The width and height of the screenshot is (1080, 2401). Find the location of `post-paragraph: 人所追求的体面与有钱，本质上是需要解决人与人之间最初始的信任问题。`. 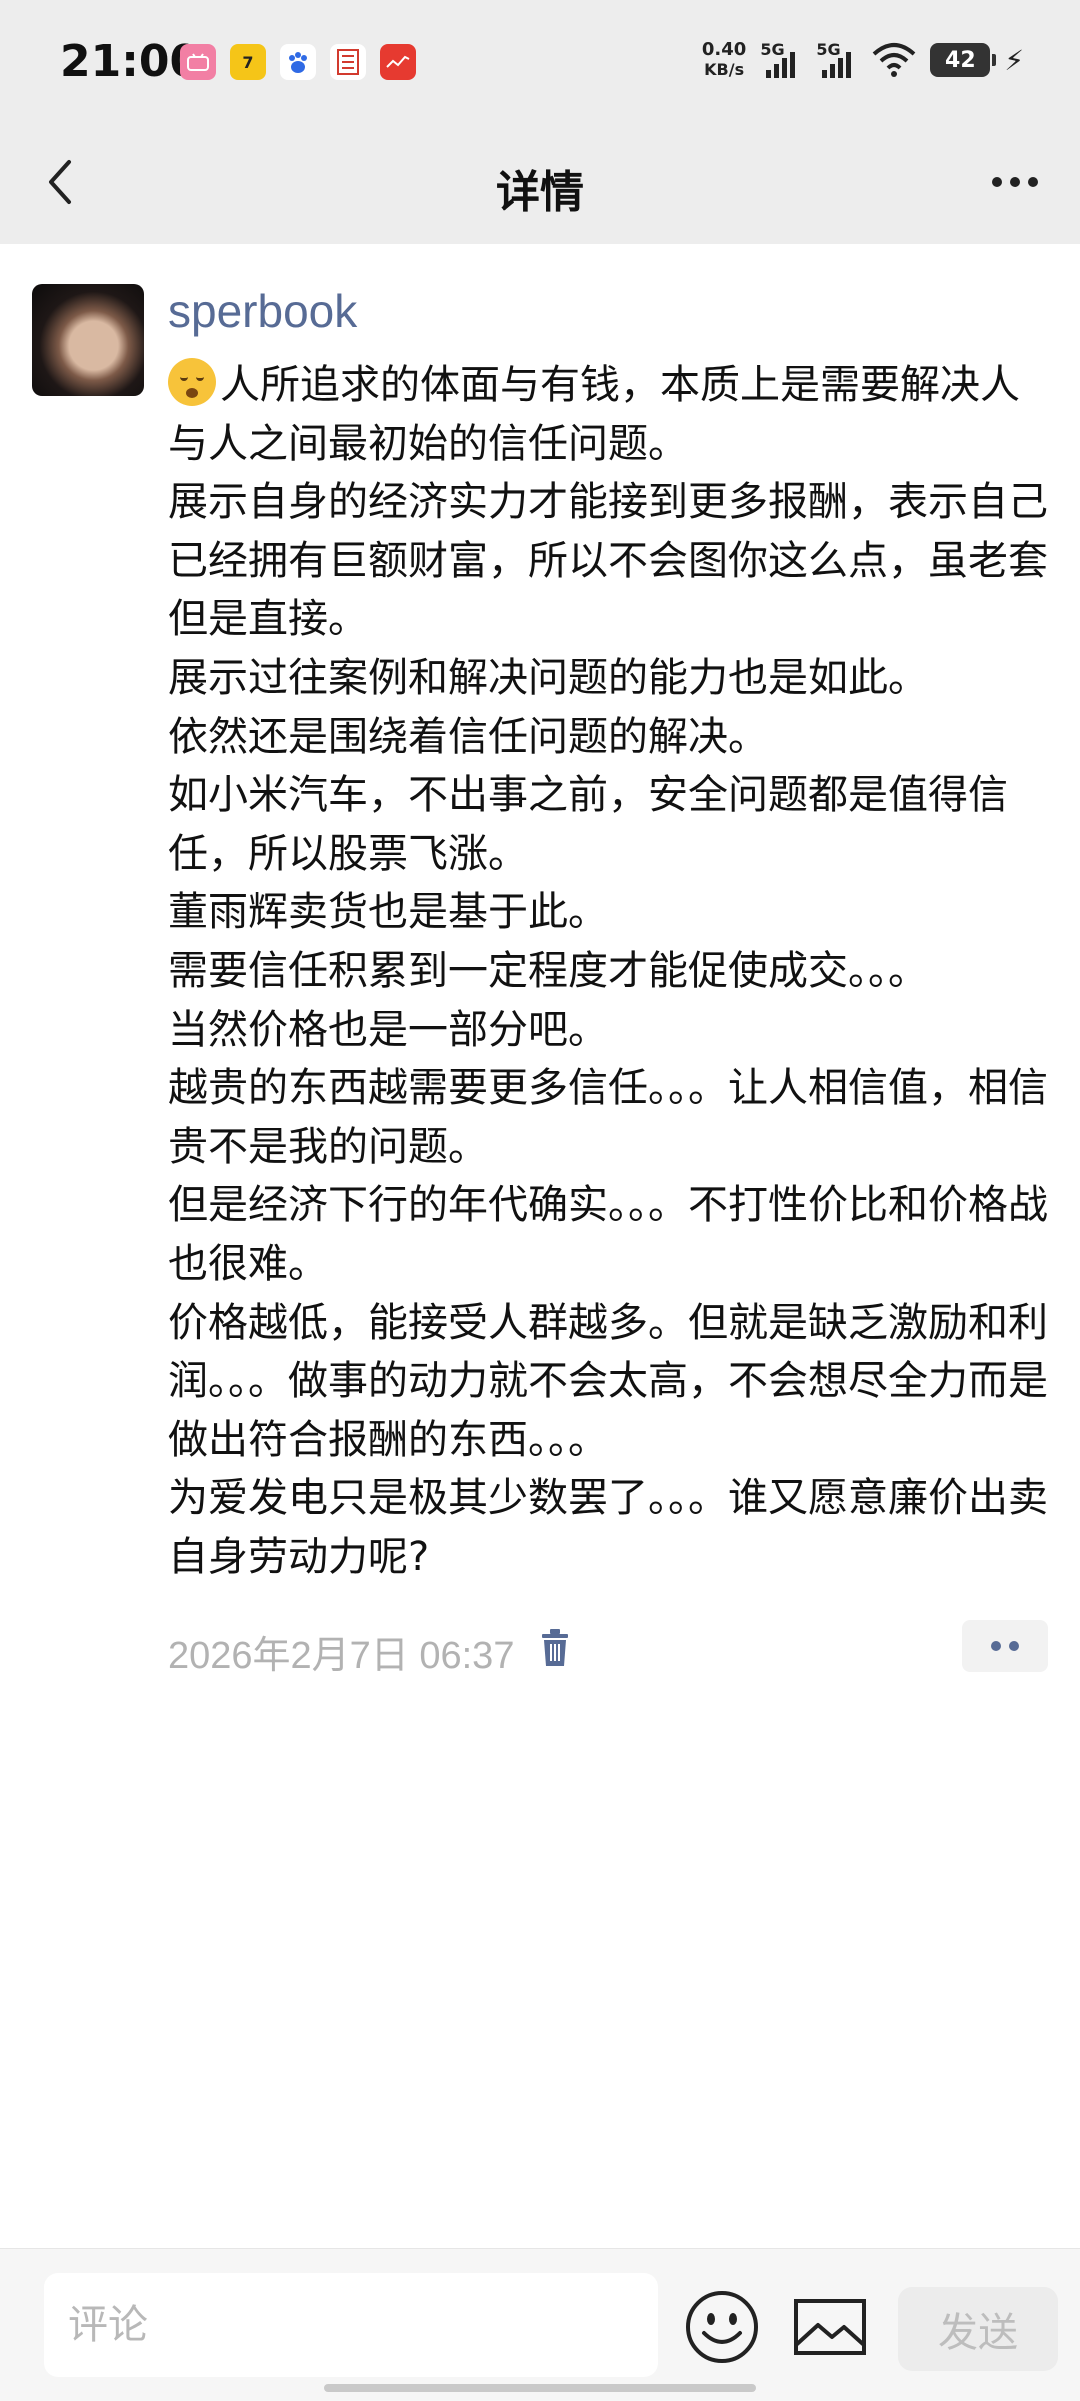

post-paragraph: 人所追求的体面与有钱，本质上是需要解决人与人之间最初始的信任问题。 is located at coordinates (608, 414).